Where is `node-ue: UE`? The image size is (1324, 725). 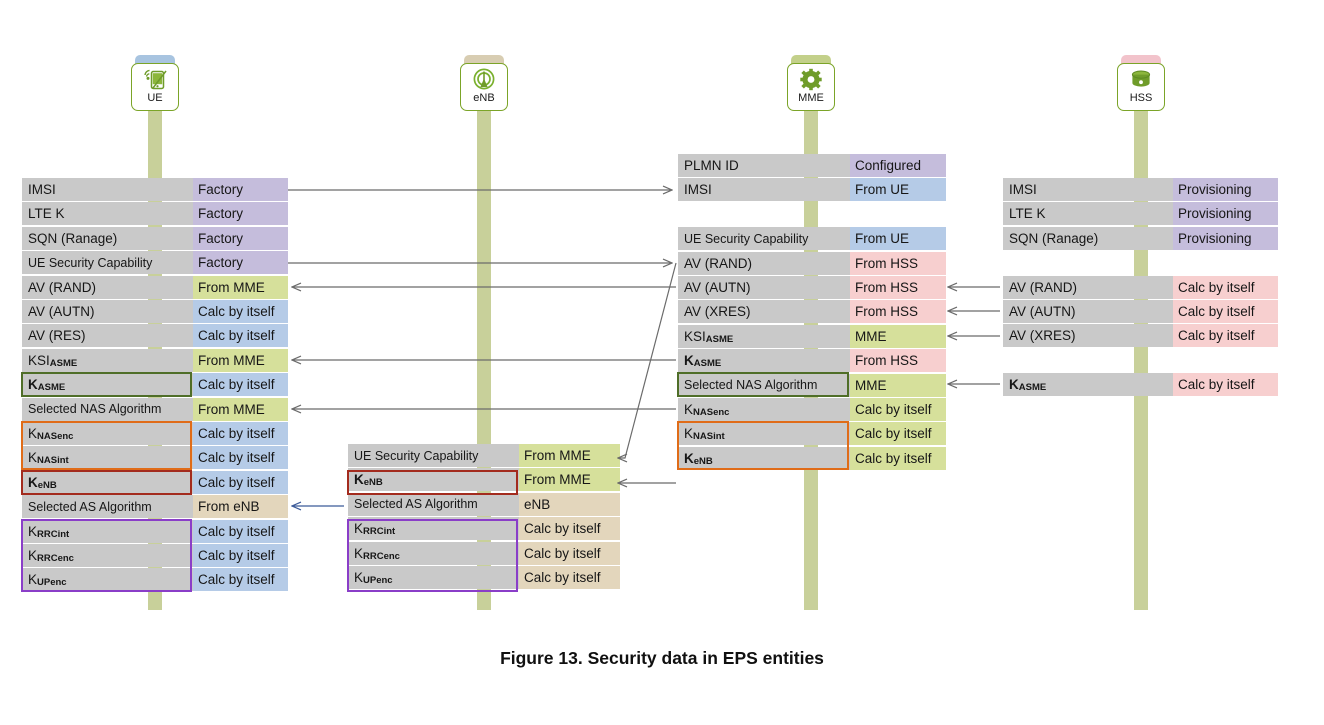 node-ue: UE is located at coordinates (155, 83).